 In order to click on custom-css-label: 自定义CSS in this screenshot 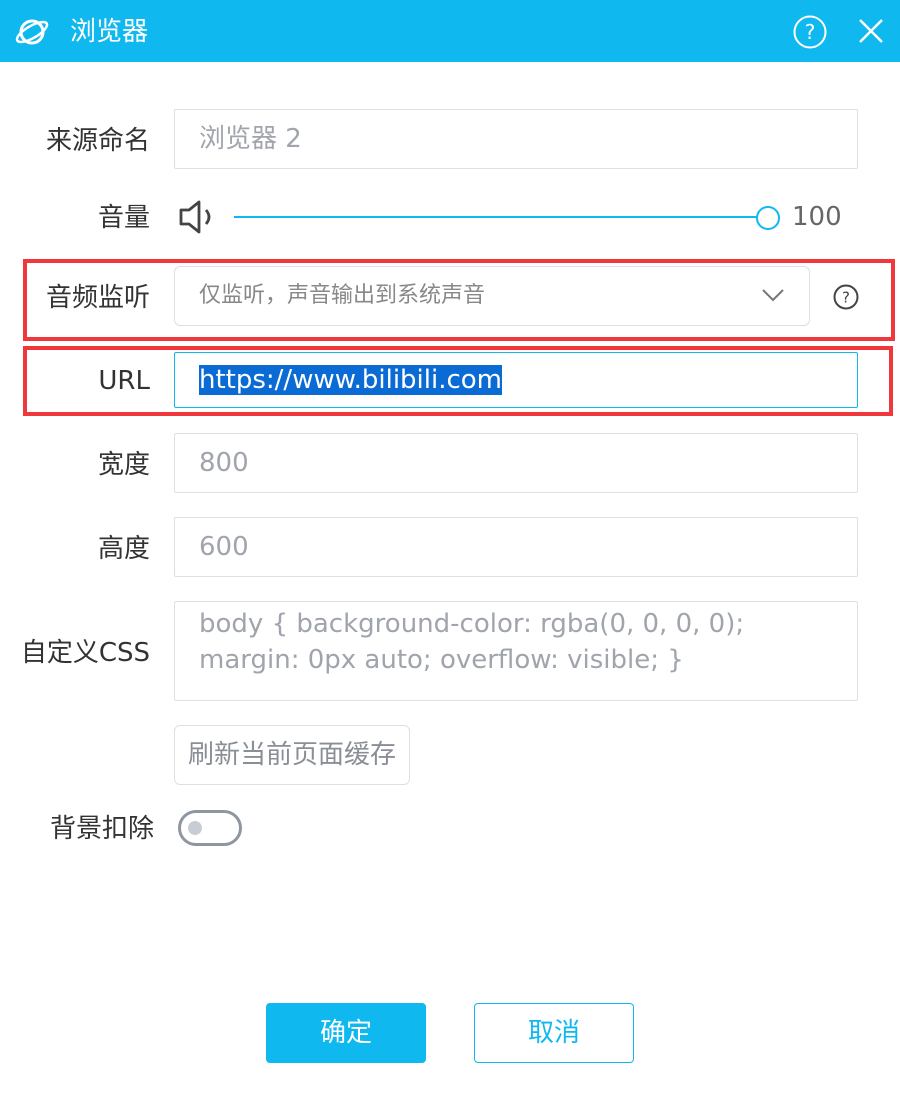, I will do `click(85, 653)`.